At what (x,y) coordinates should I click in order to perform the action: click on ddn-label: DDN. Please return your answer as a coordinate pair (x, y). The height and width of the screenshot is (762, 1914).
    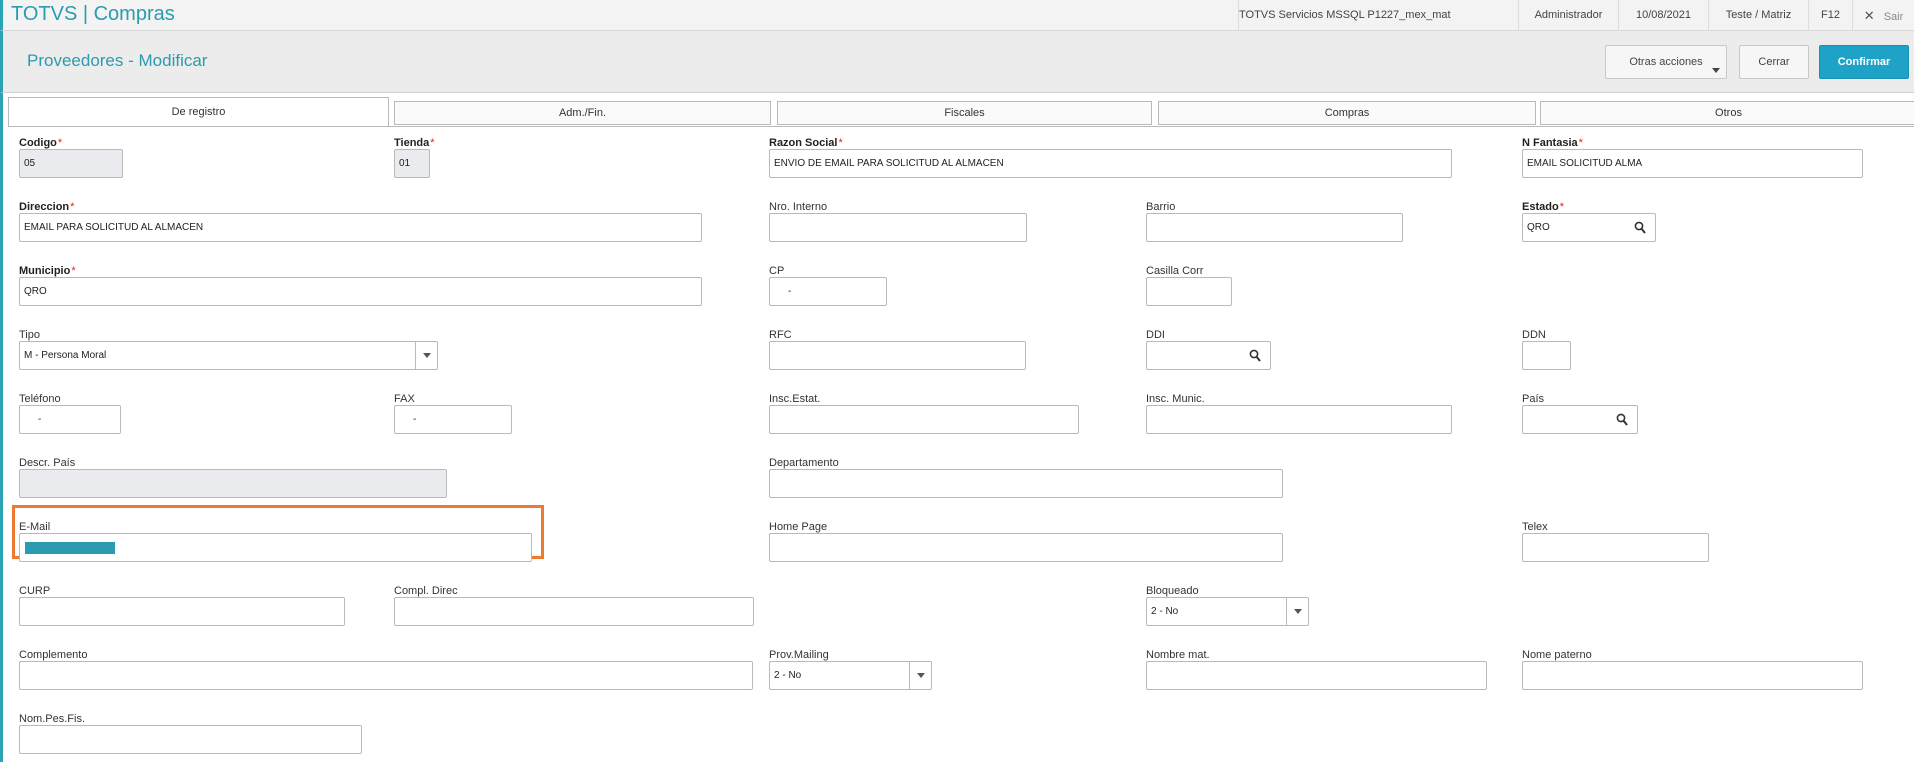
    Looking at the image, I should click on (1534, 335).